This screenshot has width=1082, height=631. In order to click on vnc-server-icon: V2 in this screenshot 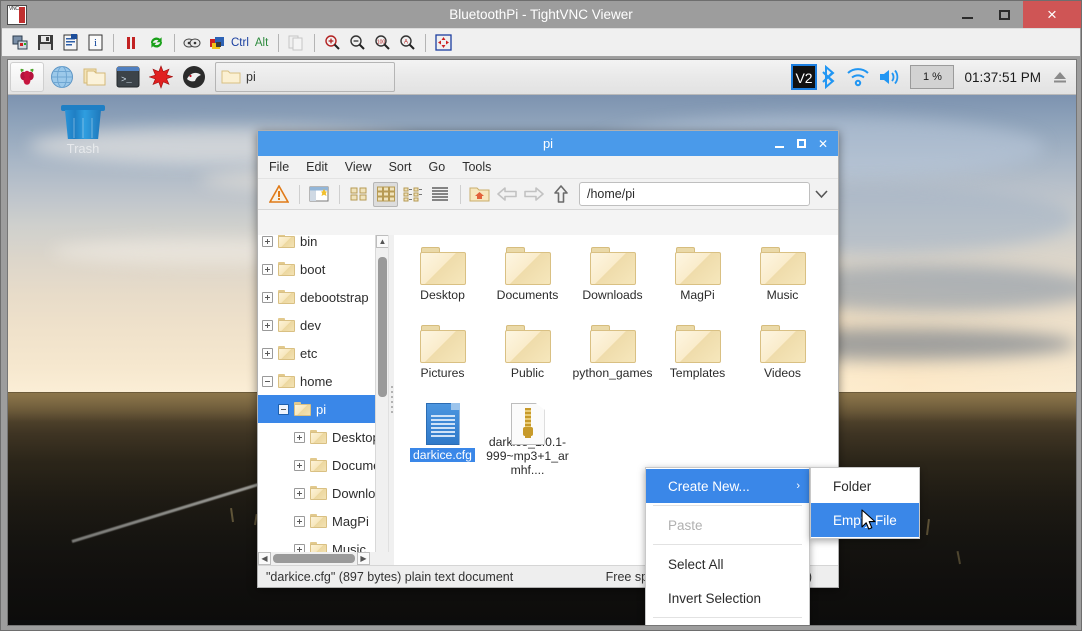, I will do `click(804, 77)`.